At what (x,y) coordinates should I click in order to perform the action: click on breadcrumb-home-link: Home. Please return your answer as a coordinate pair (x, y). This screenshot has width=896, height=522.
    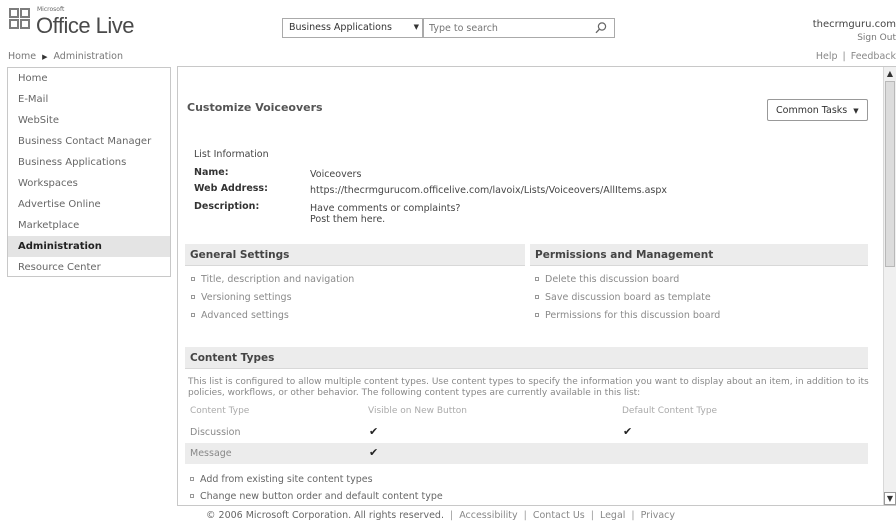
    Looking at the image, I should click on (22, 56).